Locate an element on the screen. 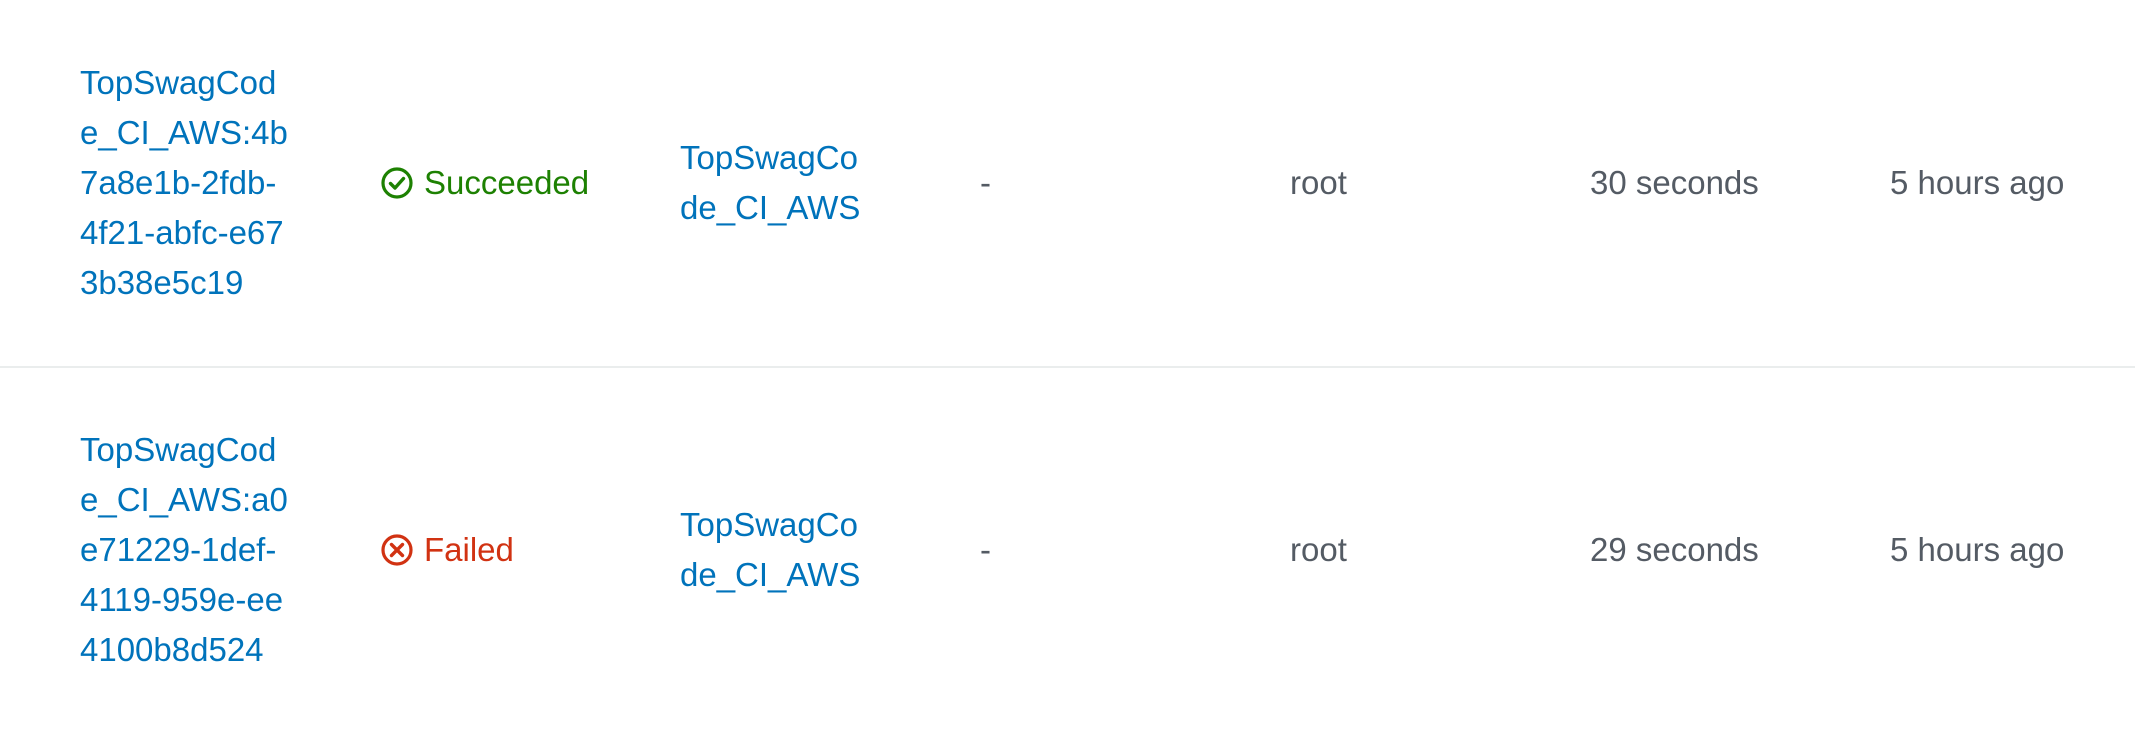 This screenshot has width=2135, height=731. x-circle-icon is located at coordinates (397, 549).